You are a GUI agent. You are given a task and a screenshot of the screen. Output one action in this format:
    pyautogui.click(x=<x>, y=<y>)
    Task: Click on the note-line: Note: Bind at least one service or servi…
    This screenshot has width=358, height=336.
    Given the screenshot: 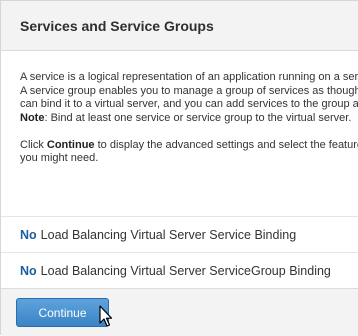 What is the action you would take?
    pyautogui.click(x=189, y=119)
    